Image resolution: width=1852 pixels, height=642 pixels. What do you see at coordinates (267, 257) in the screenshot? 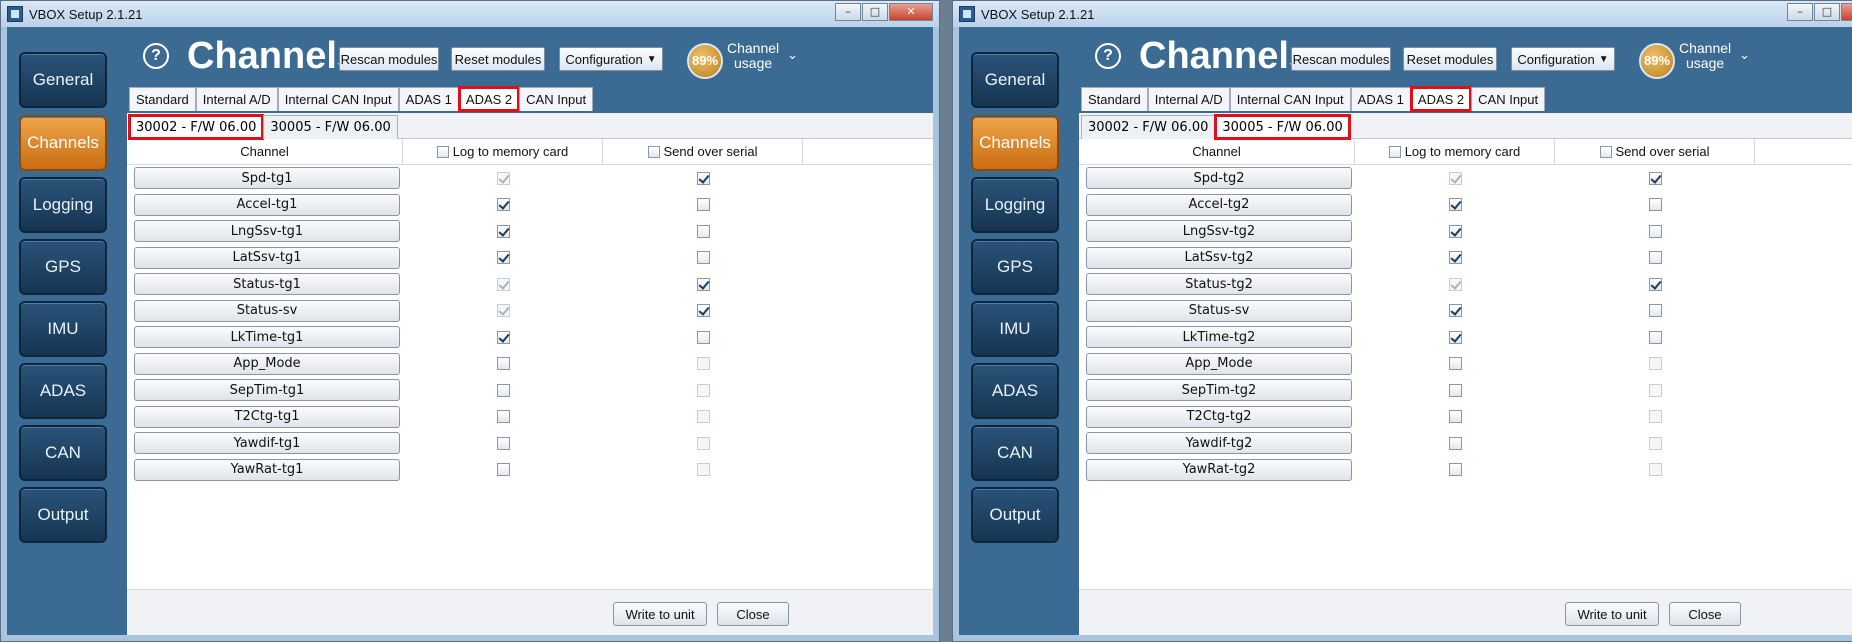
I see `channel-button: LatSsv-tg1` at bounding box center [267, 257].